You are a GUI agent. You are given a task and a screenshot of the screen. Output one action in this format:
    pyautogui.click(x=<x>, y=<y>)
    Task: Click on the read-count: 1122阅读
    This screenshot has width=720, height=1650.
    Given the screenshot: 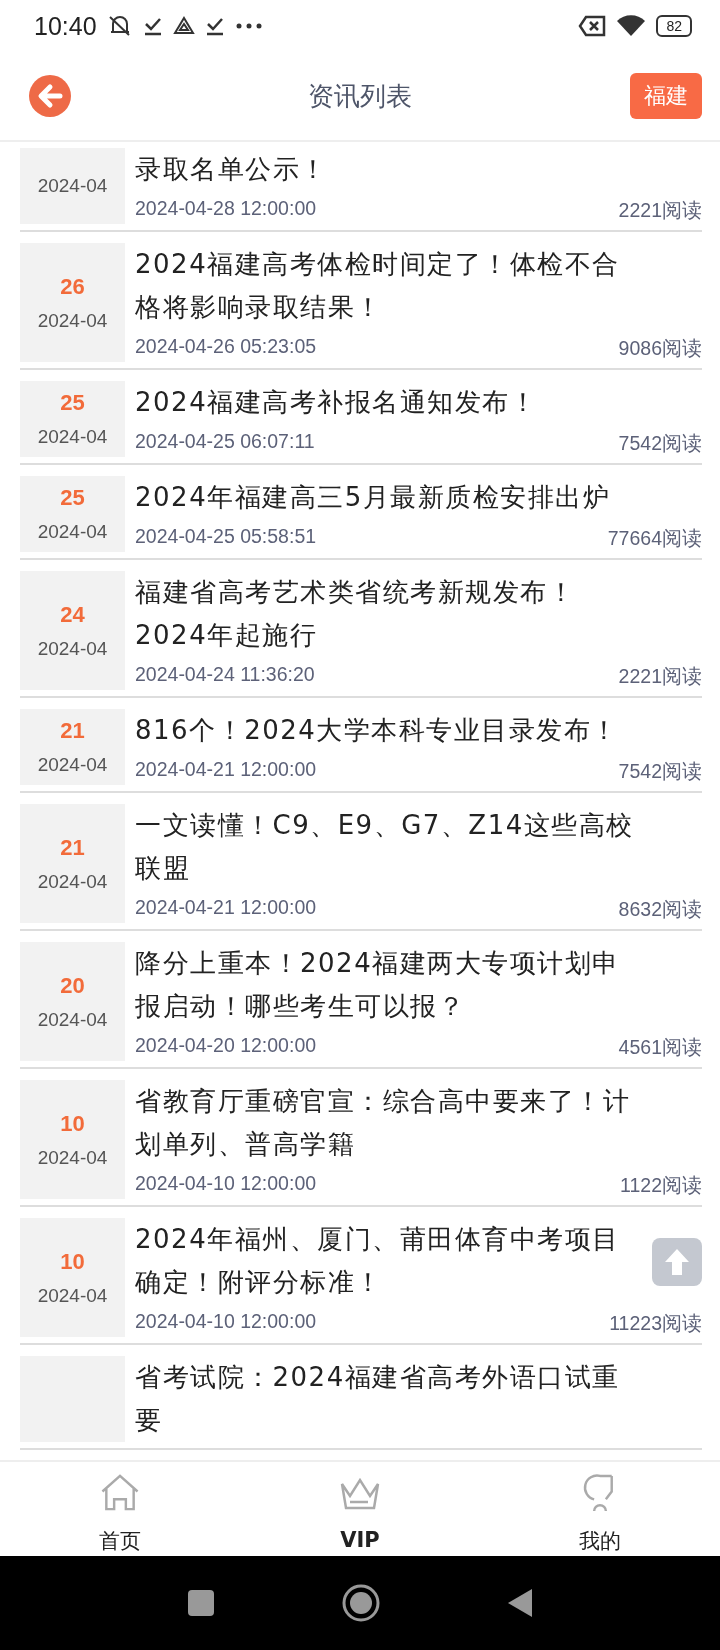 What is the action you would take?
    pyautogui.click(x=661, y=1185)
    